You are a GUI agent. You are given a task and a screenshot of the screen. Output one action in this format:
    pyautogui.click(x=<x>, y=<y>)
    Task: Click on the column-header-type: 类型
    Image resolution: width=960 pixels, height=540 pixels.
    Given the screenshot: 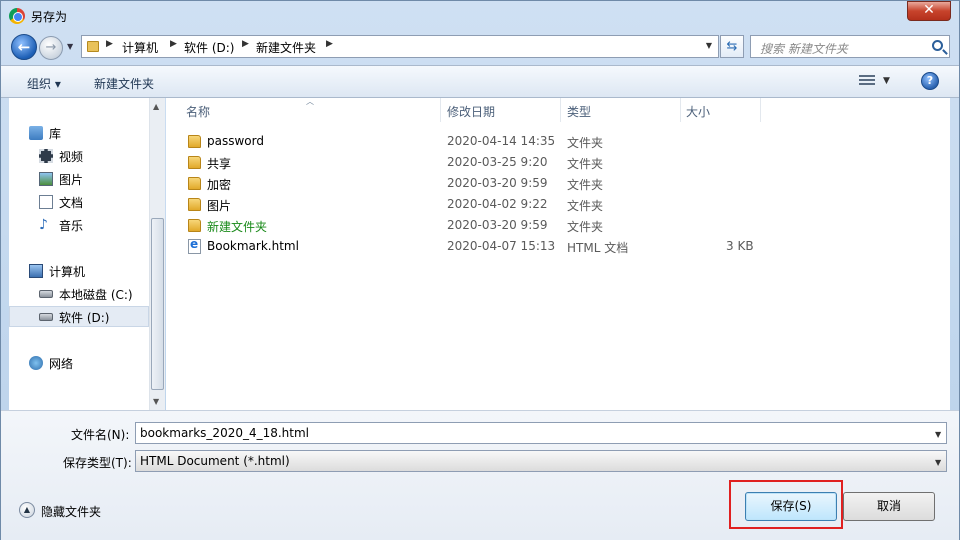 What is the action you would take?
    pyautogui.click(x=579, y=111)
    